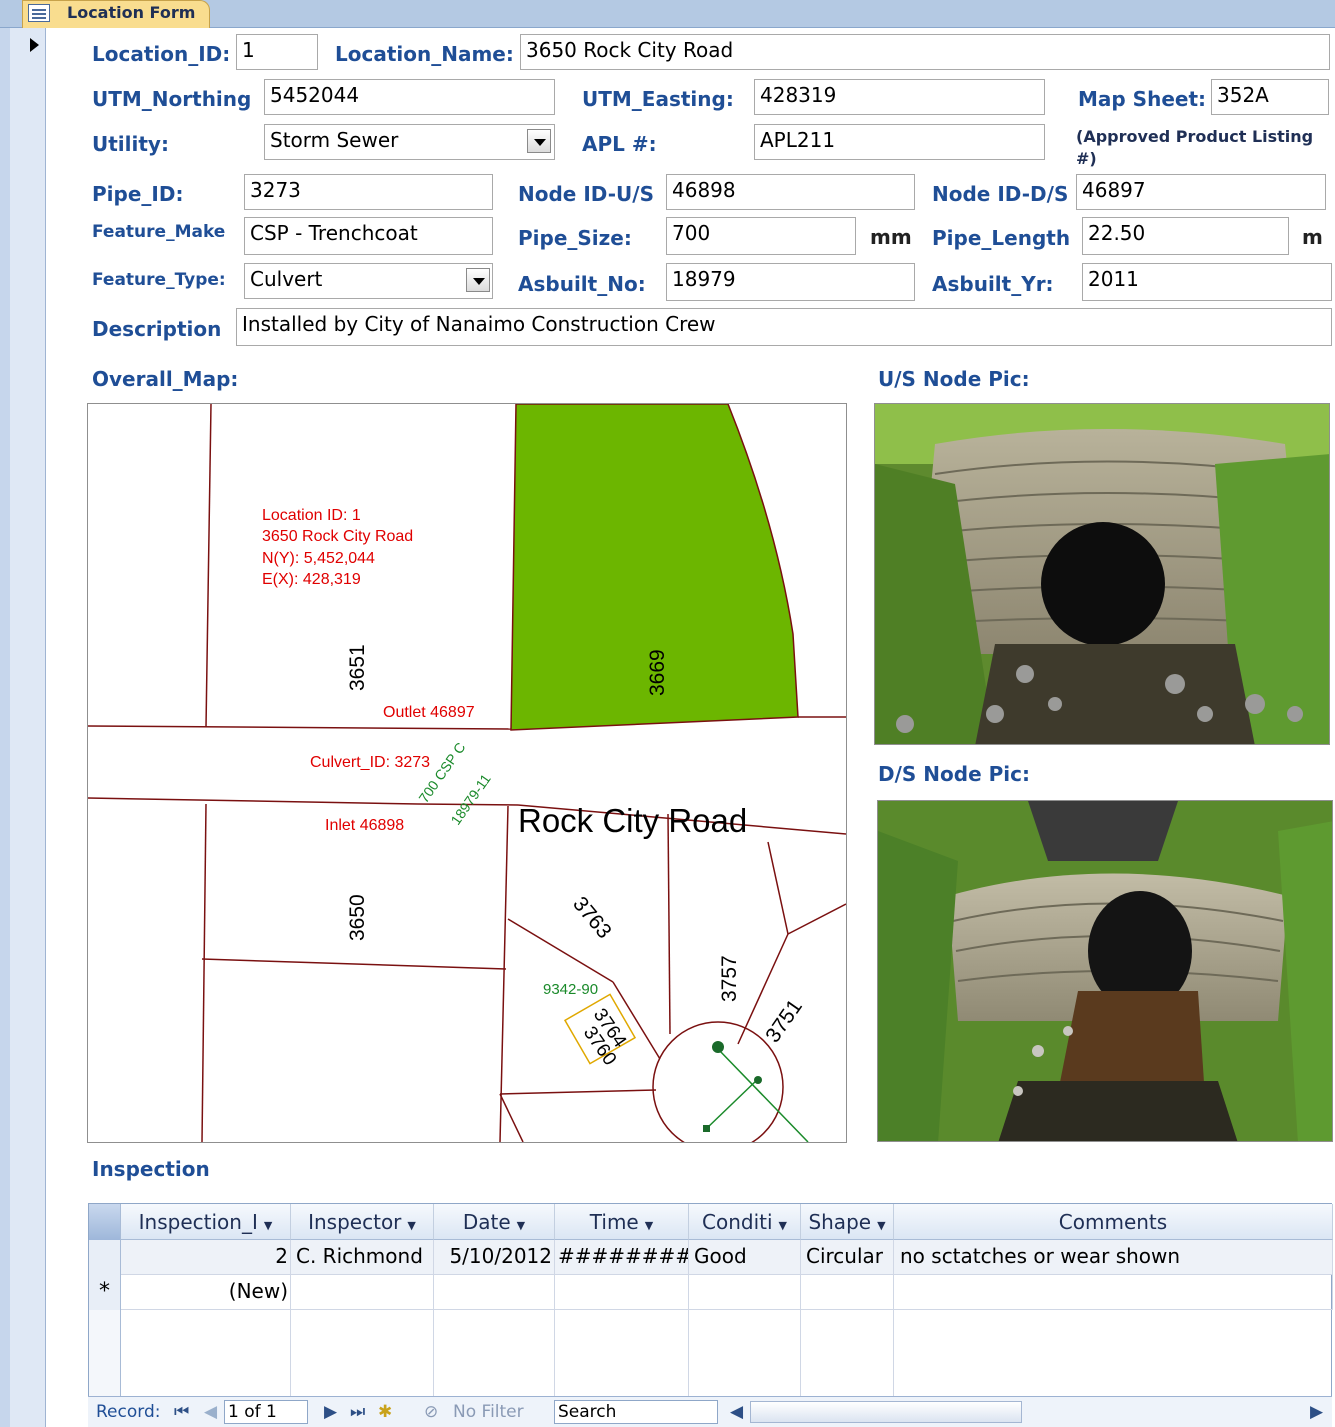 Image resolution: width=1335 pixels, height=1427 pixels. What do you see at coordinates (429, 712) in the screenshot?
I see `outlet-label: Outlet 46897` at bounding box center [429, 712].